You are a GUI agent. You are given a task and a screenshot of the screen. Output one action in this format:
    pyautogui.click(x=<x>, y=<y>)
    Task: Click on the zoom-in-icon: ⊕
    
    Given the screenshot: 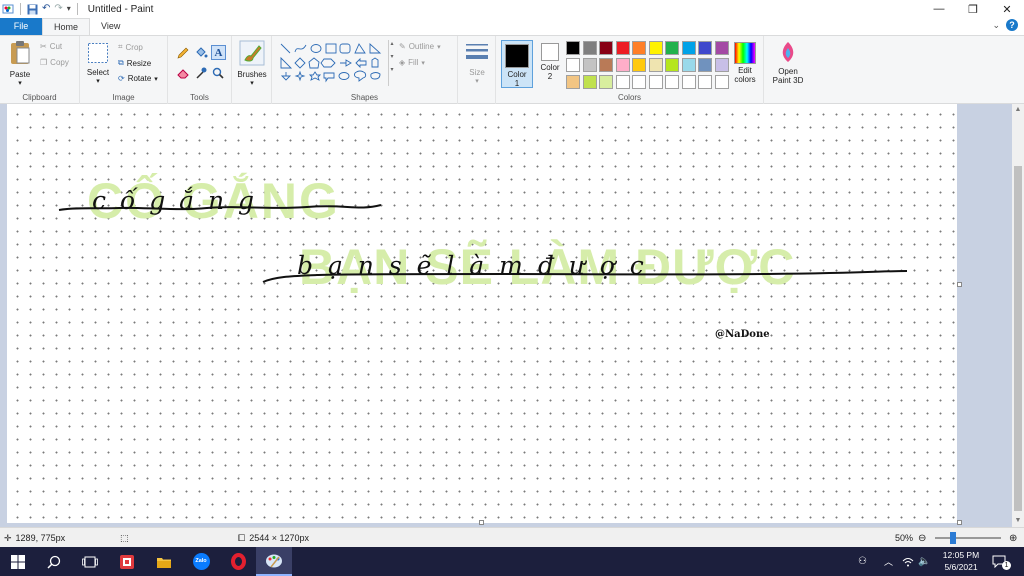 What is the action you would take?
    pyautogui.click(x=1013, y=538)
    